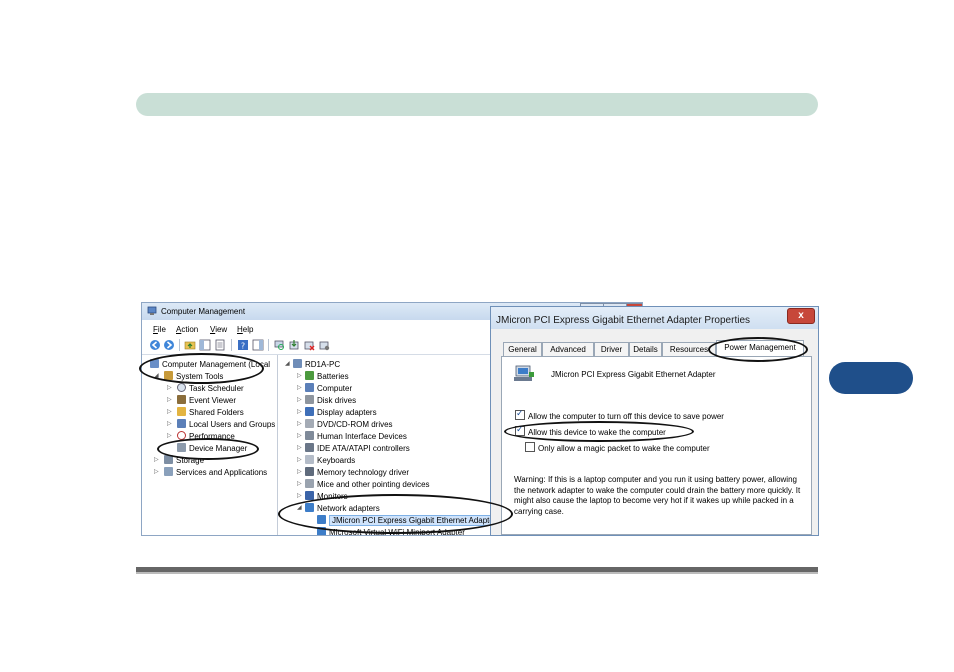 This screenshot has width=954, height=672. I want to click on shared-folder-icon, so click(181, 411).